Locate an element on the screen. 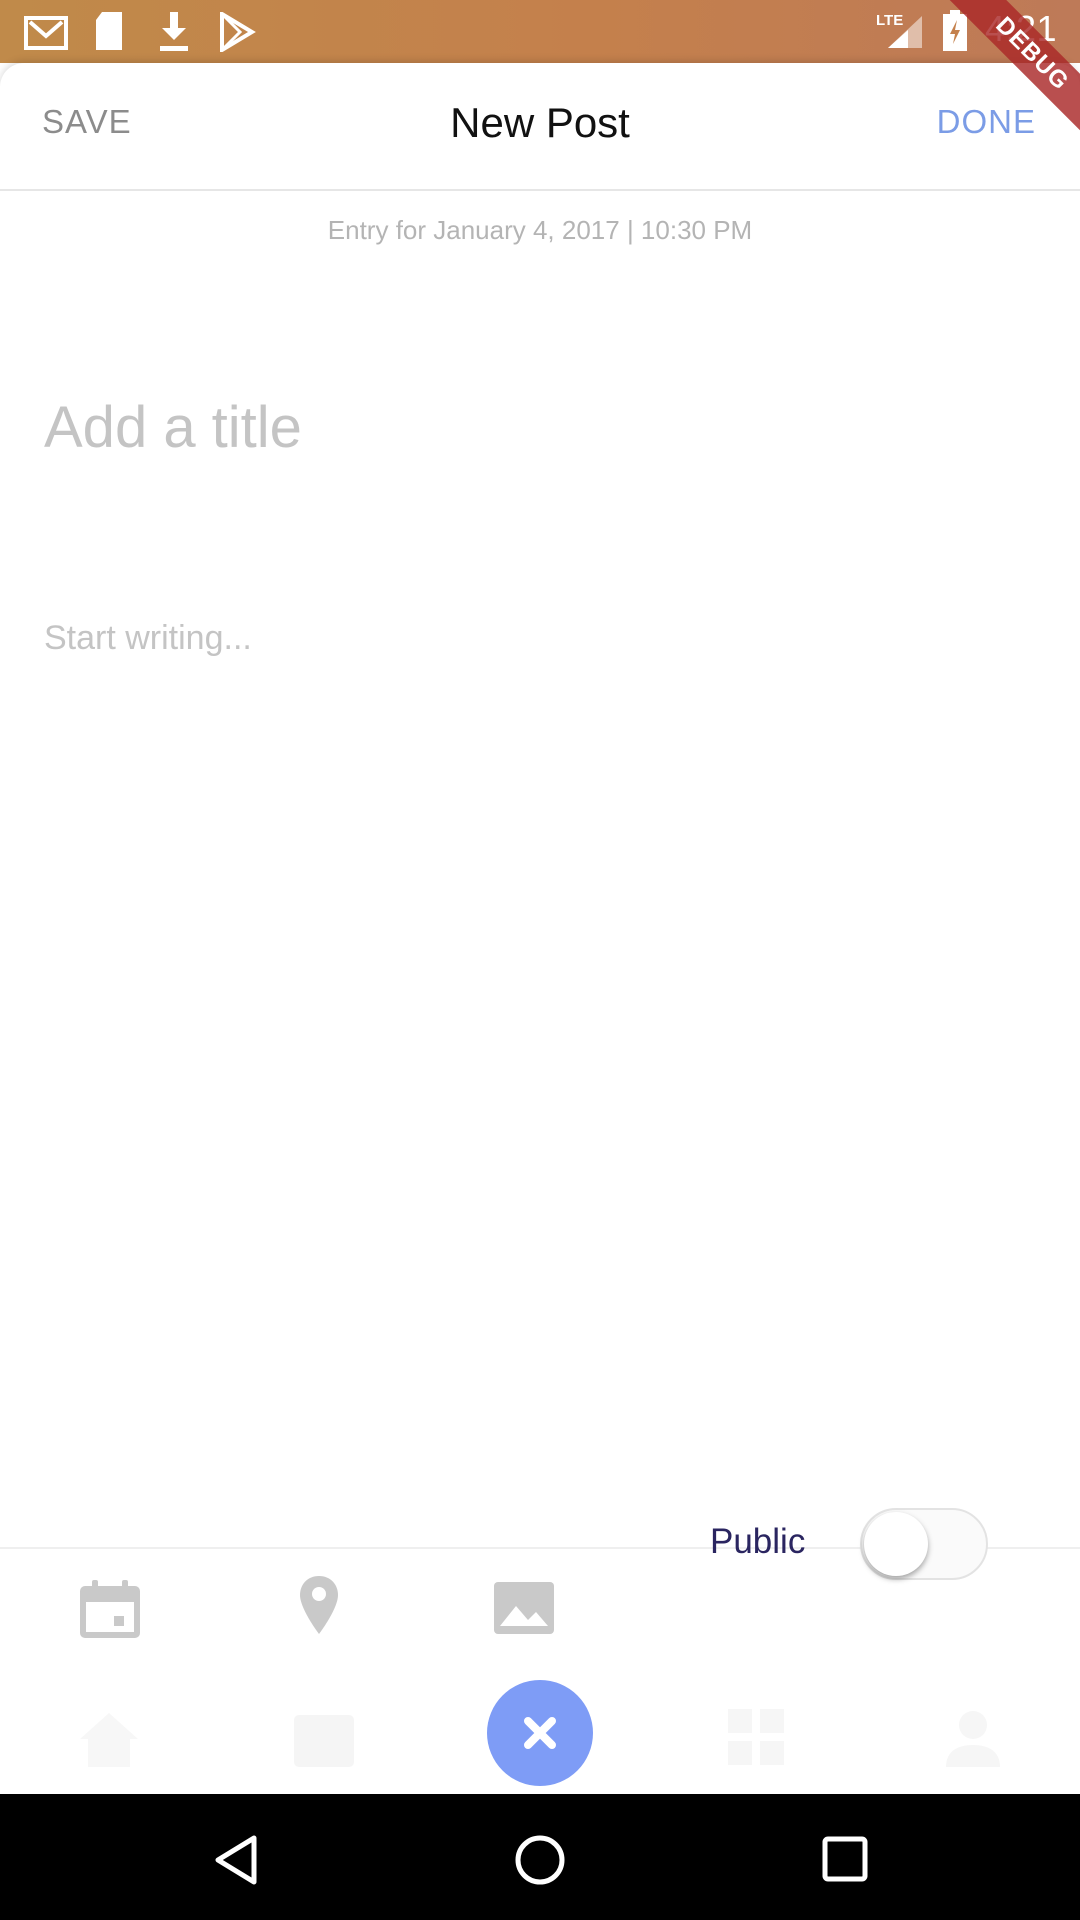 The image size is (1080, 1920). close-fab is located at coordinates (540, 1733).